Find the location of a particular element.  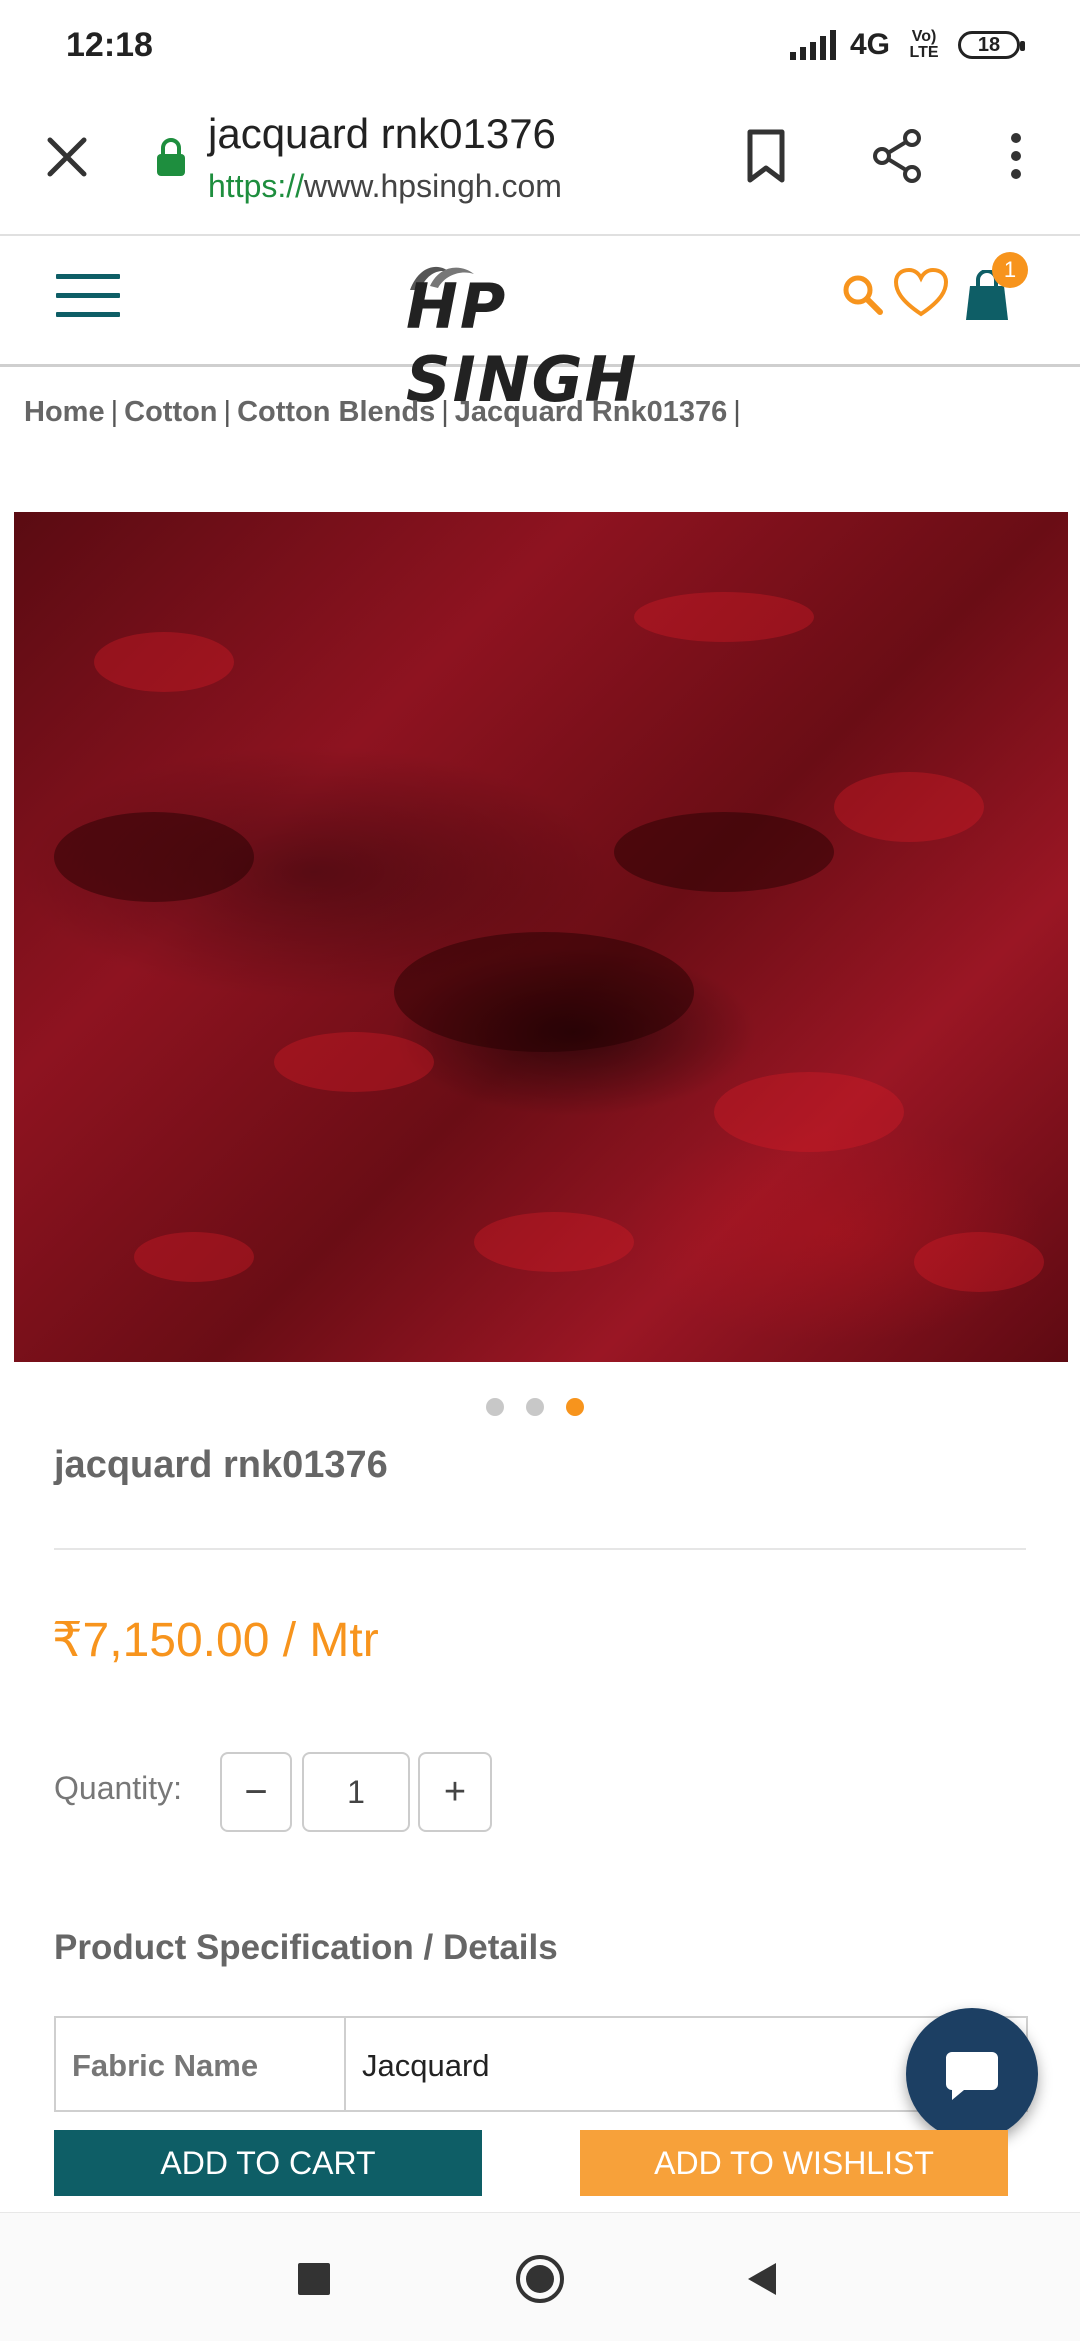

url-host: www.hpsingh.com is located at coordinates (433, 186).